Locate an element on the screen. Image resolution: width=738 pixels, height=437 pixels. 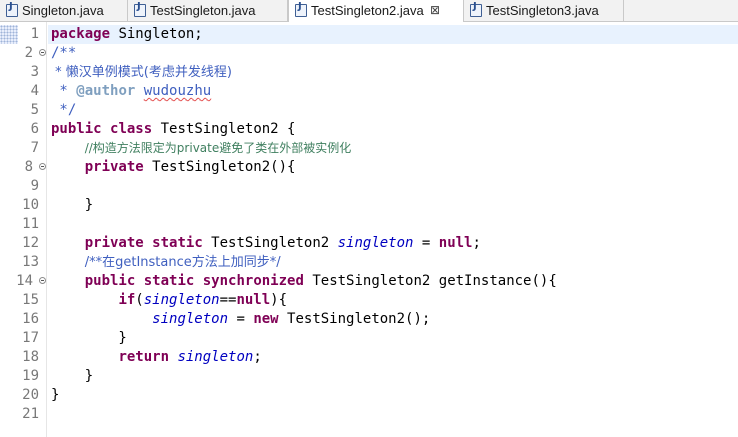
code-text: /**在getInstance方法上加同步*/ is located at coordinates (166, 262).